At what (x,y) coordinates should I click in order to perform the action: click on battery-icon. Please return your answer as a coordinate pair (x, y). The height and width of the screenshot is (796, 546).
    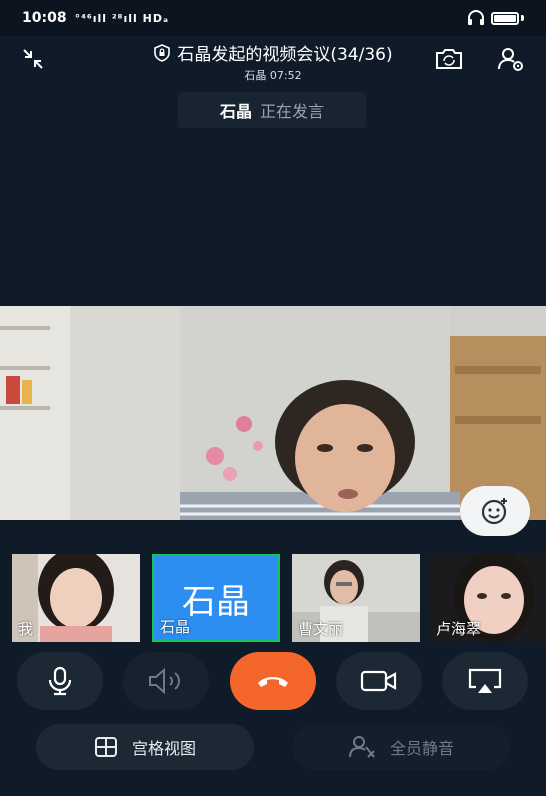
    Looking at the image, I should click on (505, 18).